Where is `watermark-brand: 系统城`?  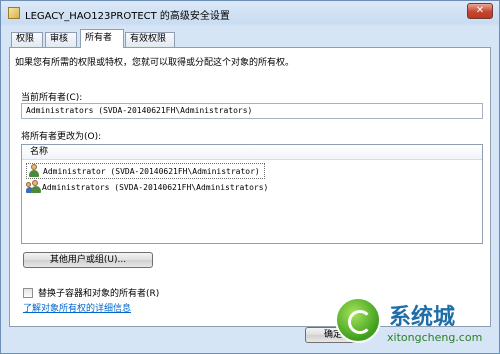 watermark-brand: 系统城 is located at coordinates (422, 317).